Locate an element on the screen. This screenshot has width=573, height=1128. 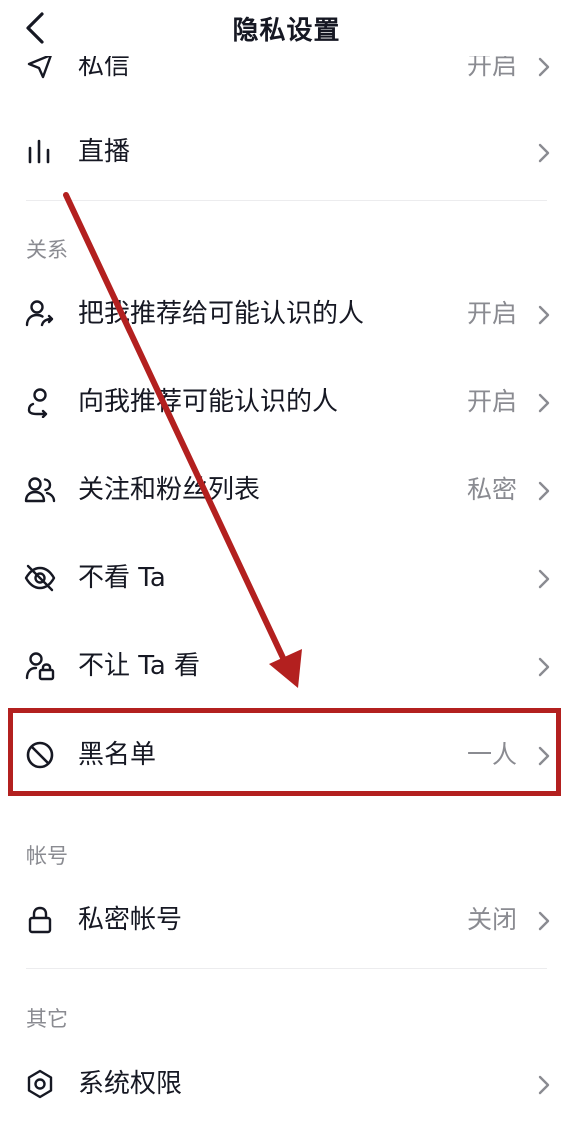
user-lock-icon is located at coordinates (40, 666).